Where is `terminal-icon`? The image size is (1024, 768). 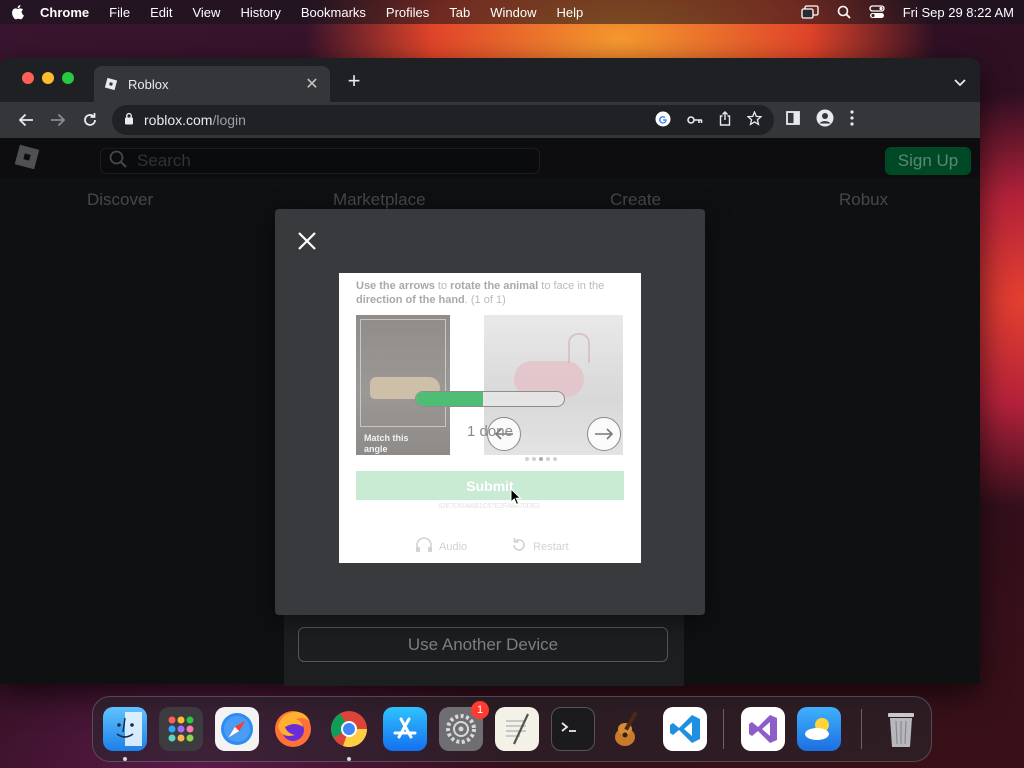
terminal-icon is located at coordinates (573, 729).